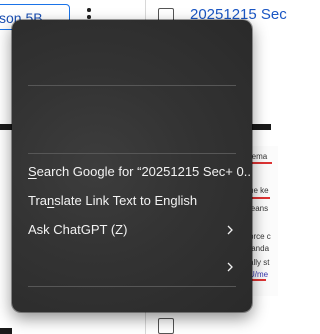  Describe the element at coordinates (78, 229) in the screenshot. I see `menu-item-label: Ask ChatGPT (Z)` at that location.